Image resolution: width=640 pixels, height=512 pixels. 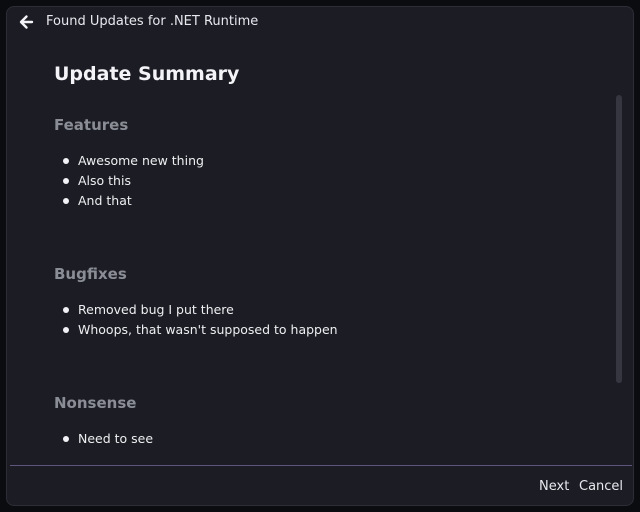 What do you see at coordinates (619, 239) in the screenshot?
I see `scrollbar` at bounding box center [619, 239].